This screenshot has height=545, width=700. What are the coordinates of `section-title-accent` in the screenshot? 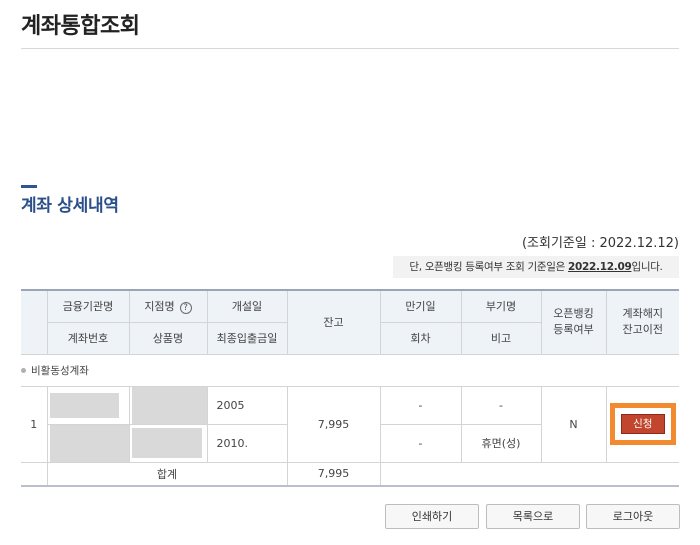 It's located at (29, 186).